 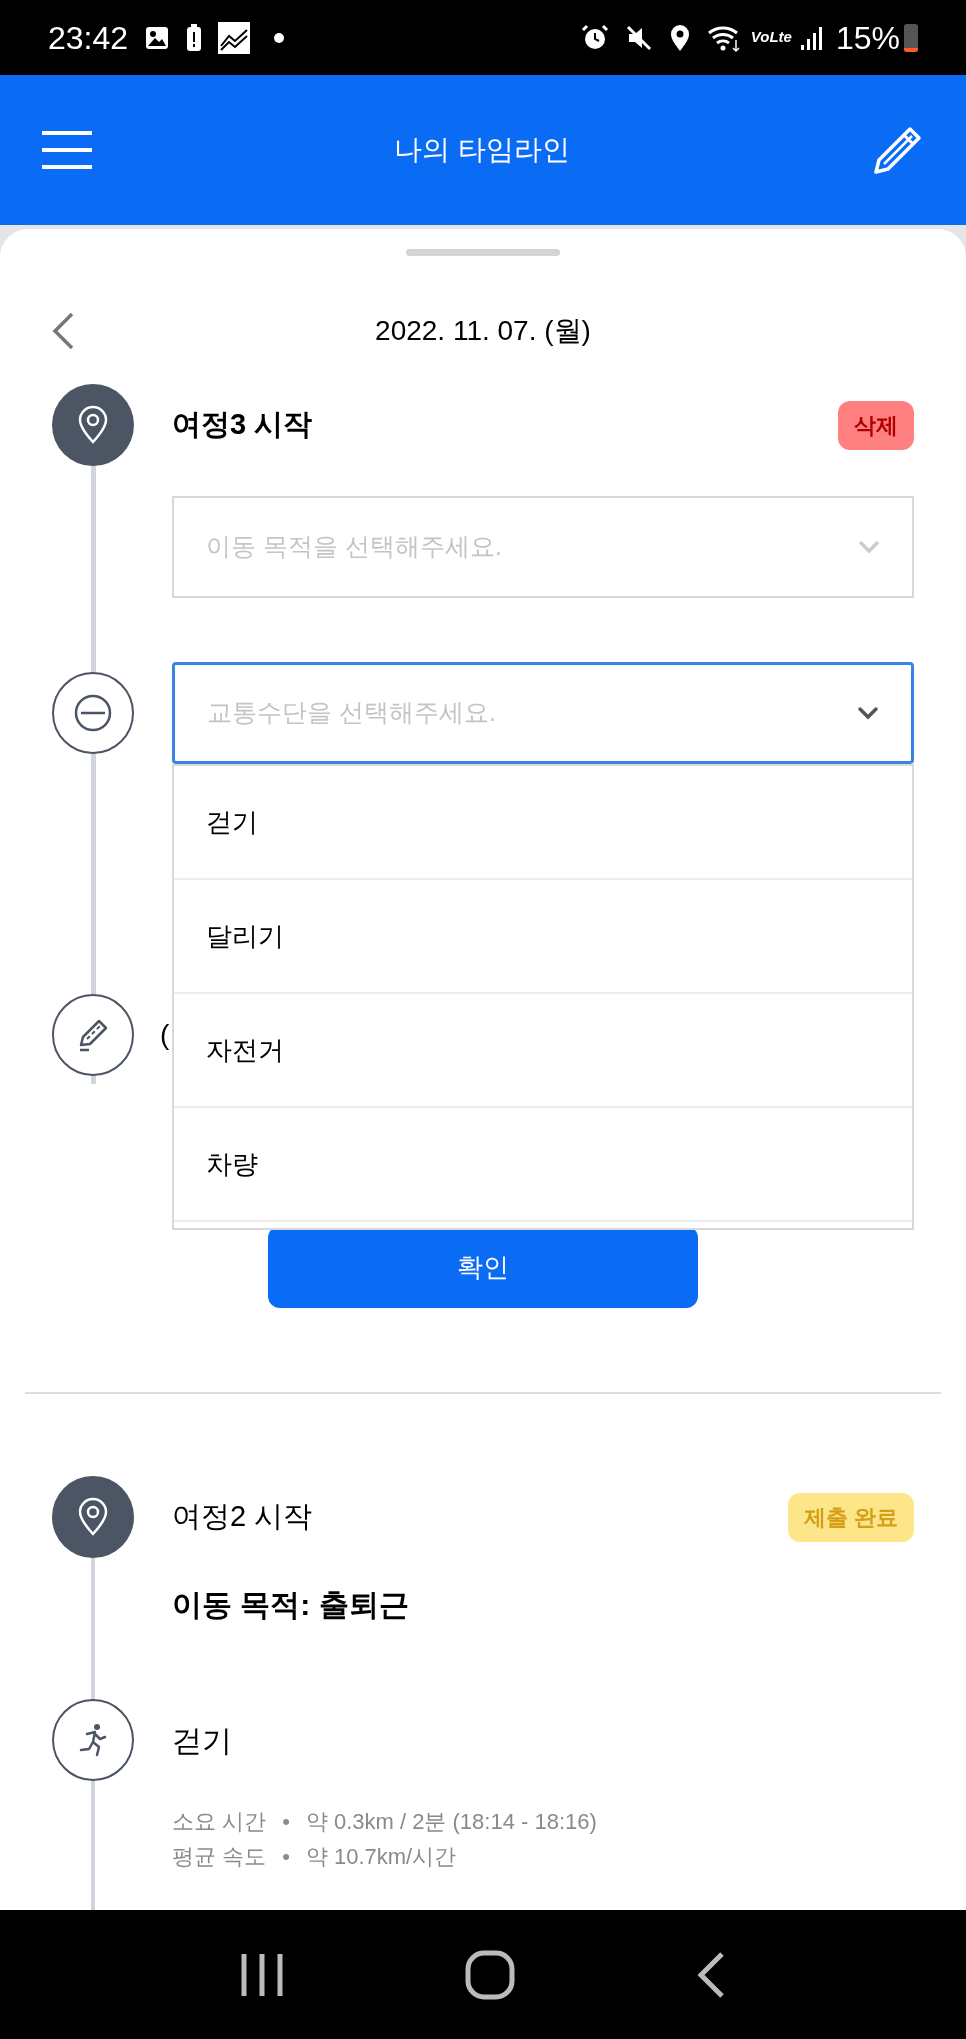 What do you see at coordinates (234, 37) in the screenshot?
I see `chart-icon` at bounding box center [234, 37].